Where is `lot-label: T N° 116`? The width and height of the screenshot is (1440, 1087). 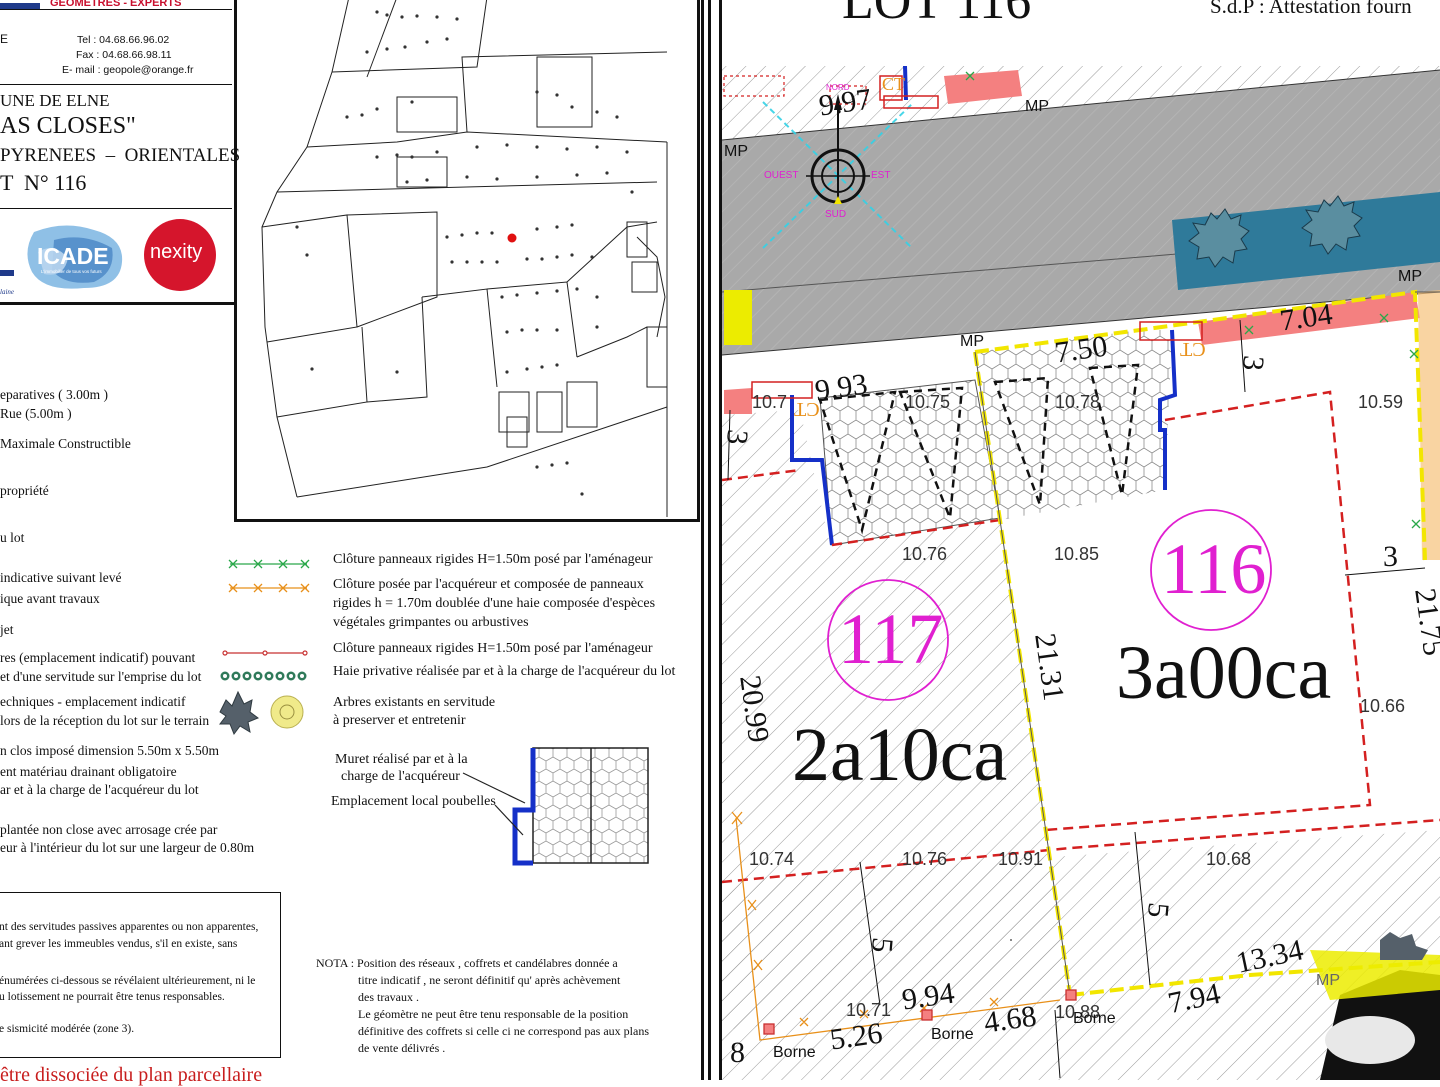 lot-label: T N° 116 is located at coordinates (43, 182).